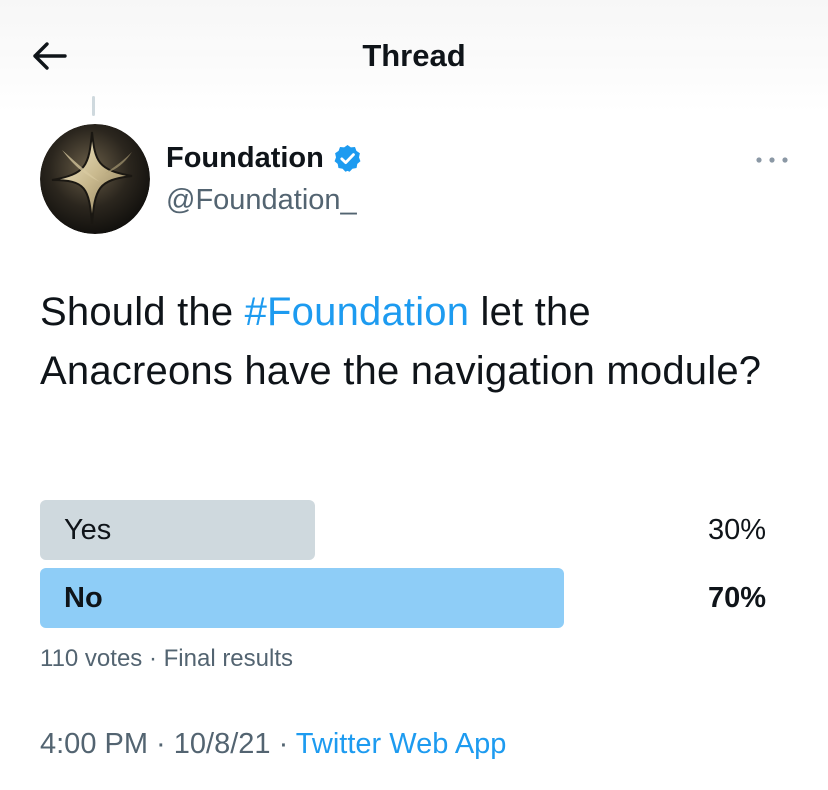 Image resolution: width=828 pixels, height=790 pixels. I want to click on author-name: Foundation, so click(264, 158).